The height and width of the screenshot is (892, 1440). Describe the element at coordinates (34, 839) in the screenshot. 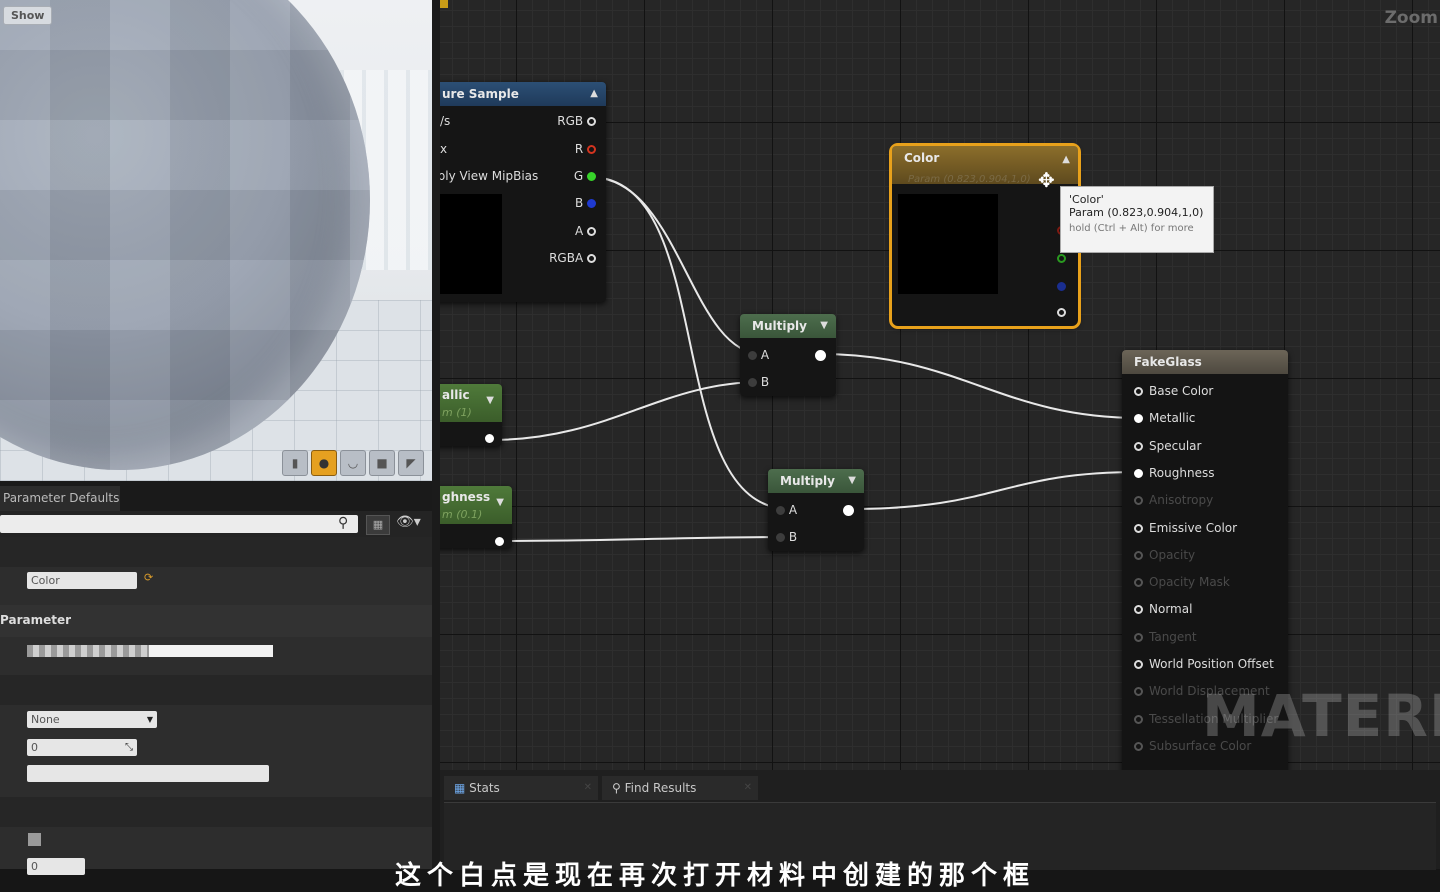

I see `option-checkbox` at that location.